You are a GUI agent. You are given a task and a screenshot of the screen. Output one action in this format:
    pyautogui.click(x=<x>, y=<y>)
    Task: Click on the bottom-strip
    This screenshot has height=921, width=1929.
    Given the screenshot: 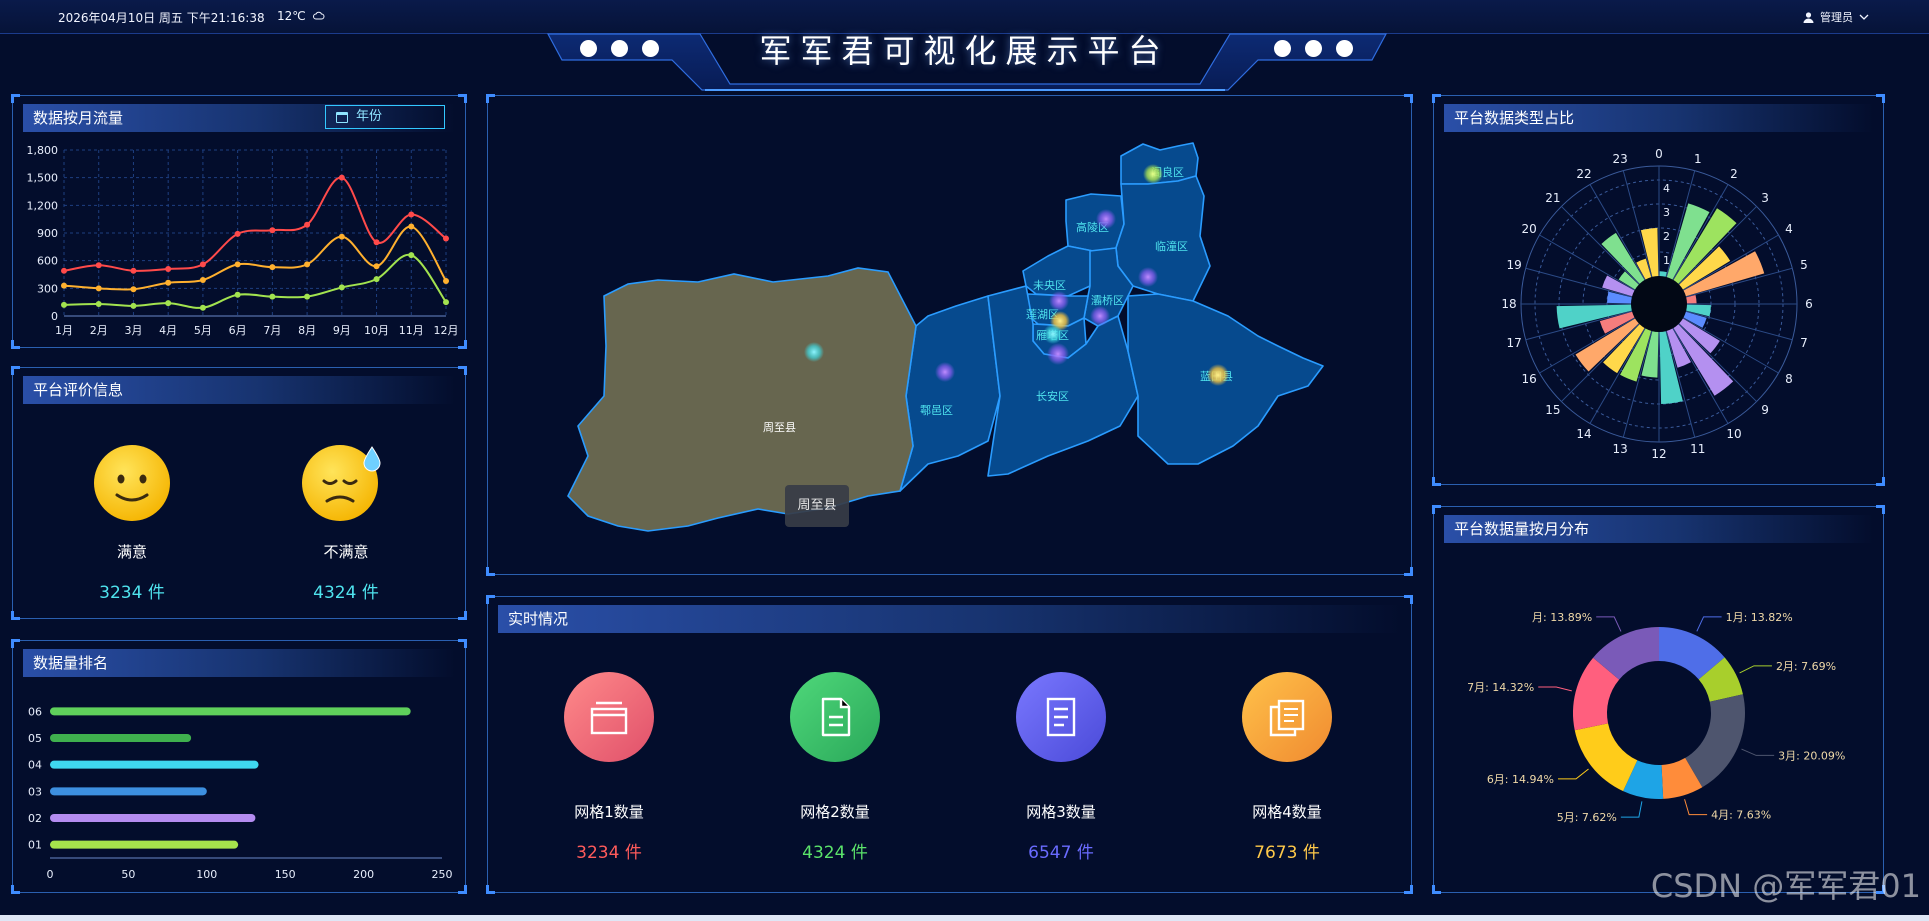 What is the action you would take?
    pyautogui.click(x=964, y=918)
    